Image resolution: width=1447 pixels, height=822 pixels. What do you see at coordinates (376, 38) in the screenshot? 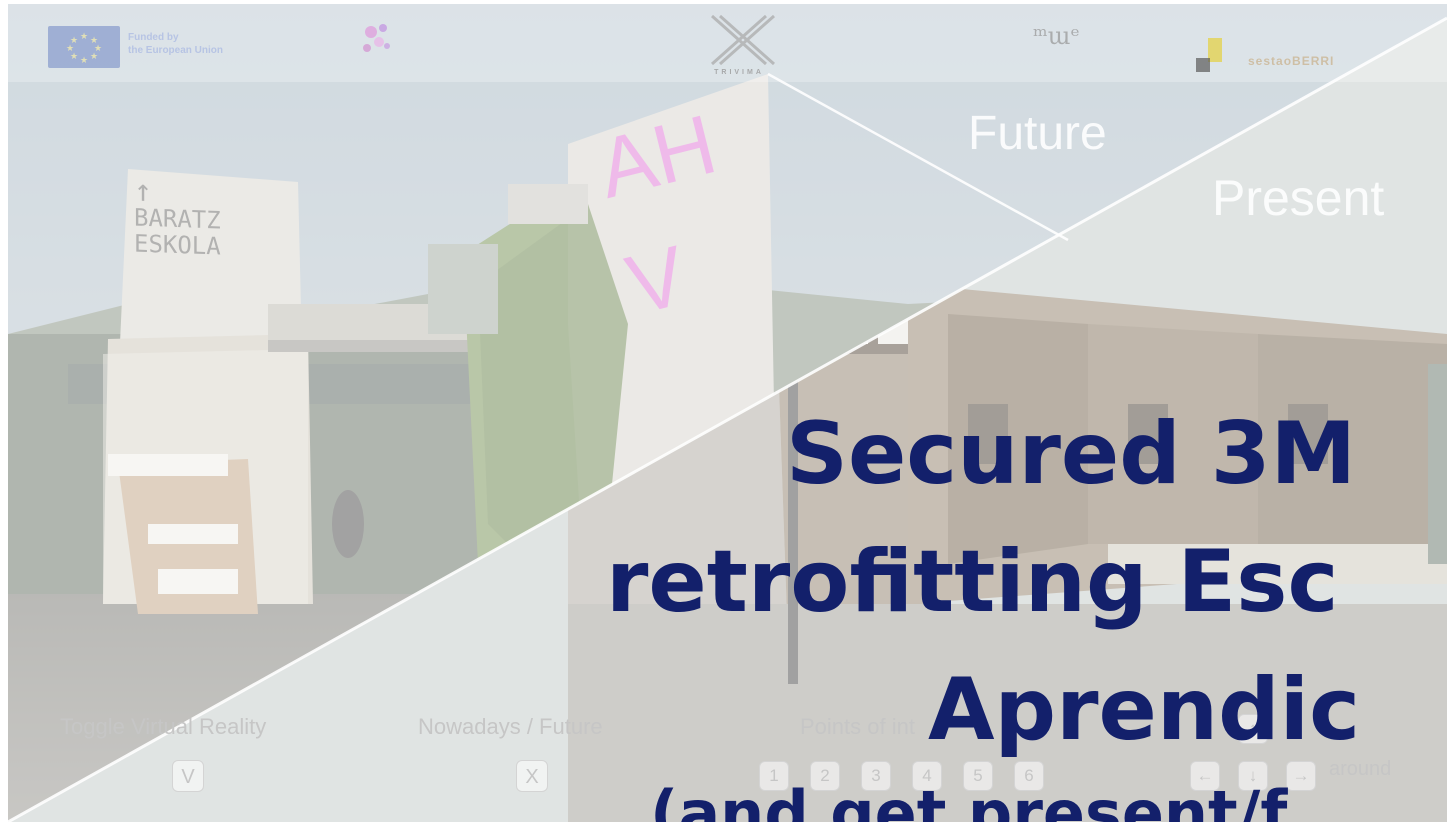
I see `partner-logo-icon` at bounding box center [376, 38].